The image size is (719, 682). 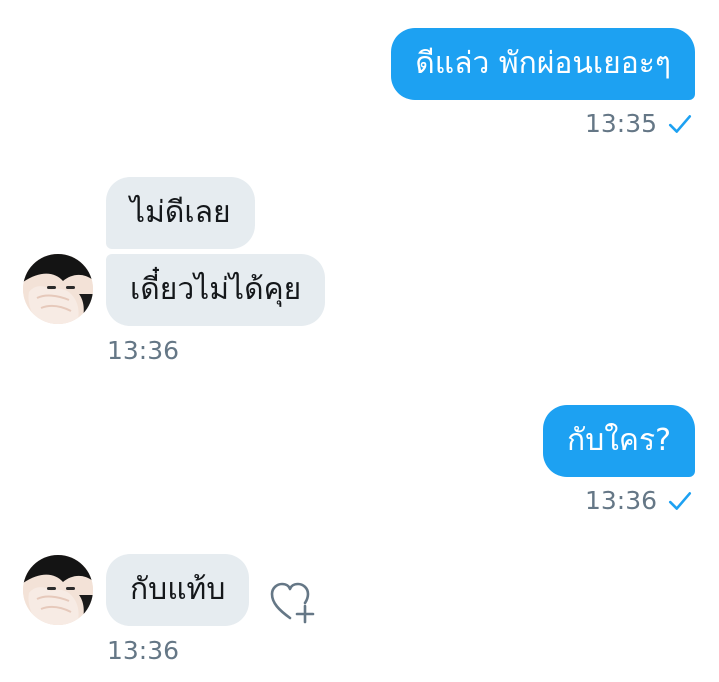 What do you see at coordinates (292, 602) in the screenshot?
I see `heart-plus-icon` at bounding box center [292, 602].